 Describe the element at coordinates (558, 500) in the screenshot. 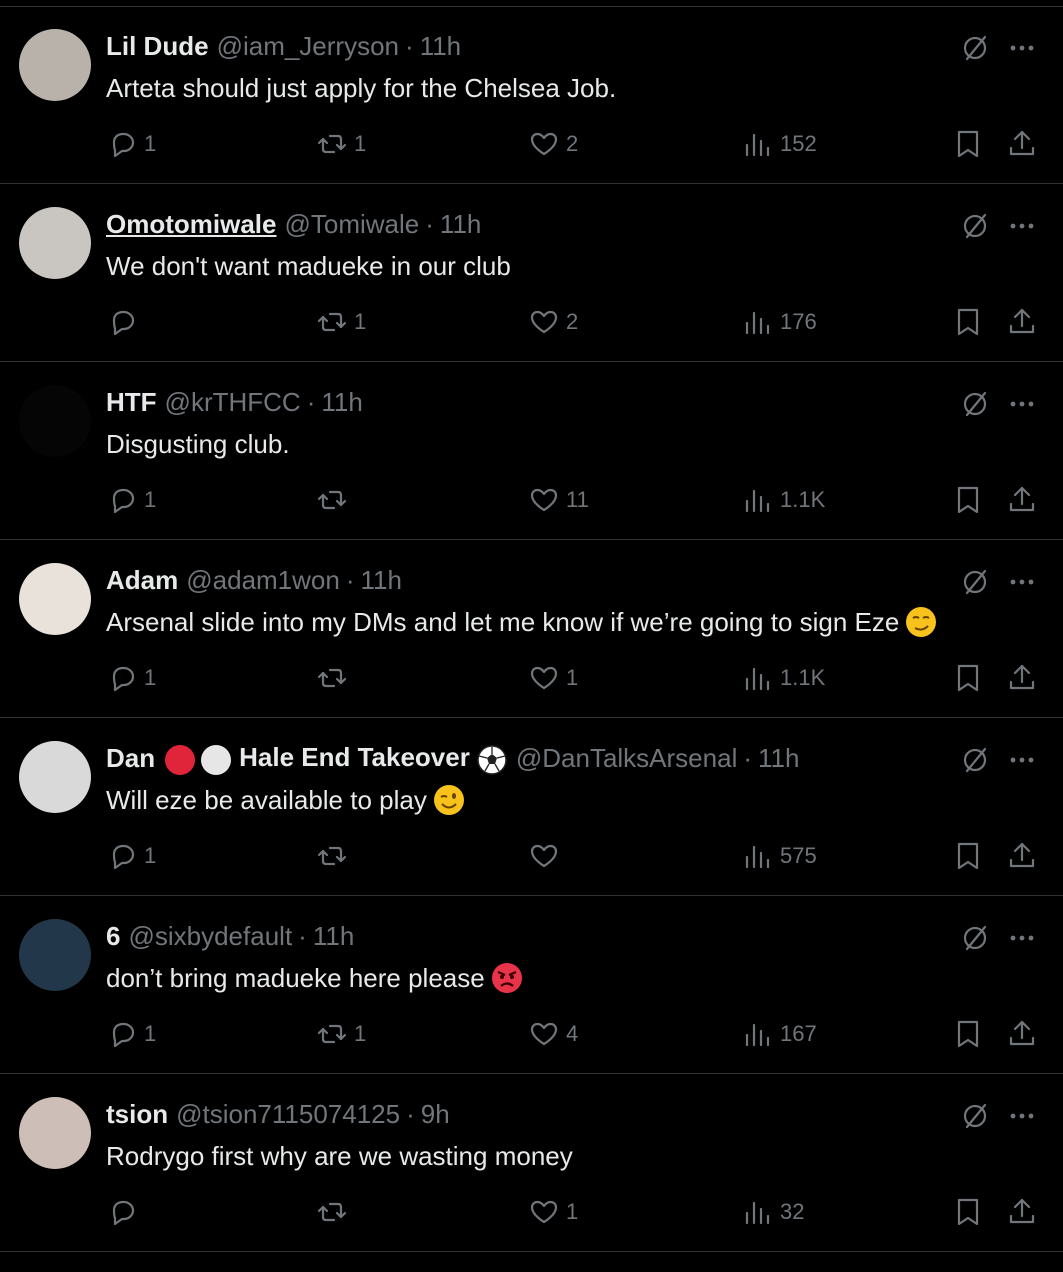

I see `like-button: 11` at that location.